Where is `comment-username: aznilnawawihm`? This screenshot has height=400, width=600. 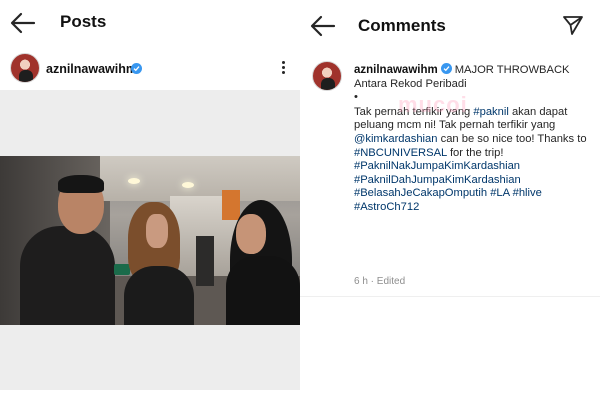 comment-username: aznilnawawihm is located at coordinates (396, 70).